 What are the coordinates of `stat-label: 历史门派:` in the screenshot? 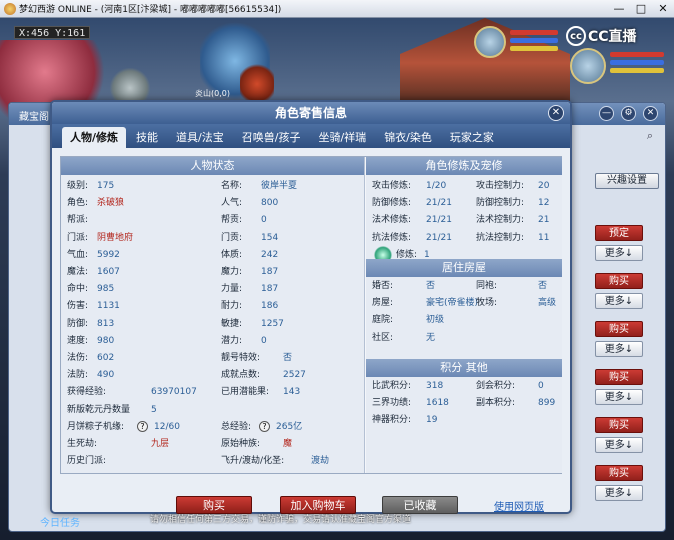 It's located at (87, 461).